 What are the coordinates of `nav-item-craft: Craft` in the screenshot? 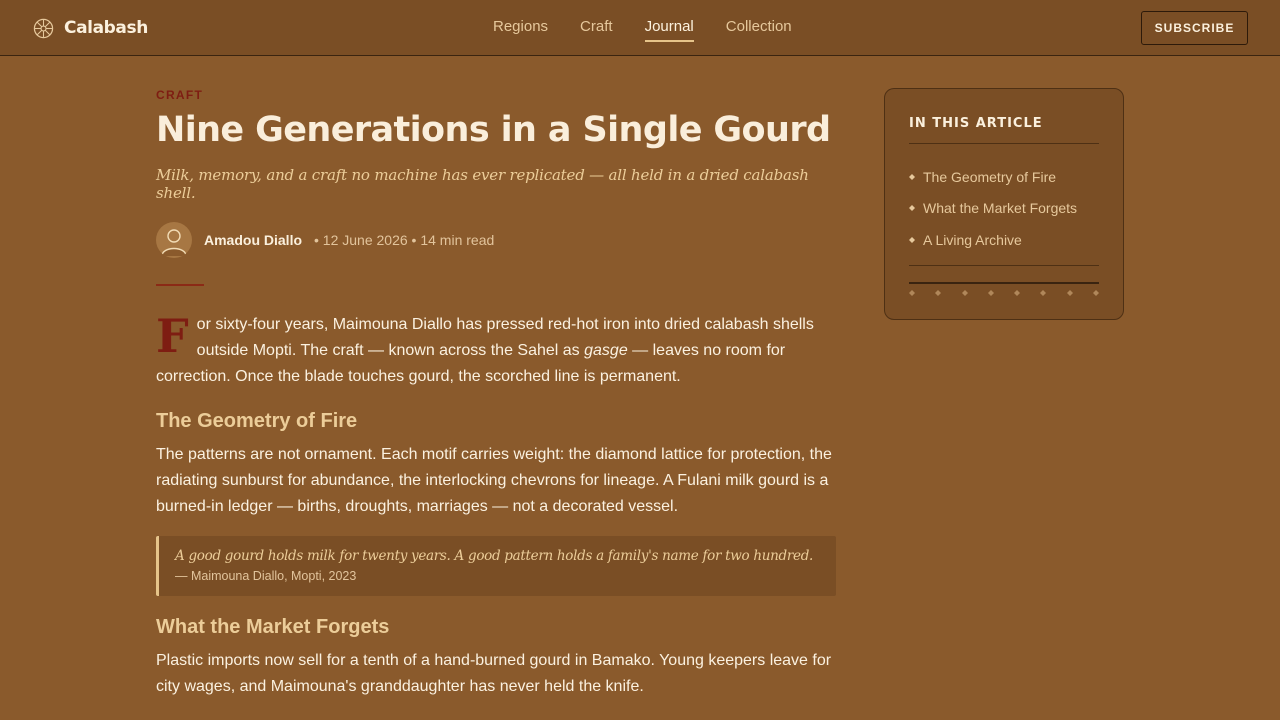 It's located at (596, 30).